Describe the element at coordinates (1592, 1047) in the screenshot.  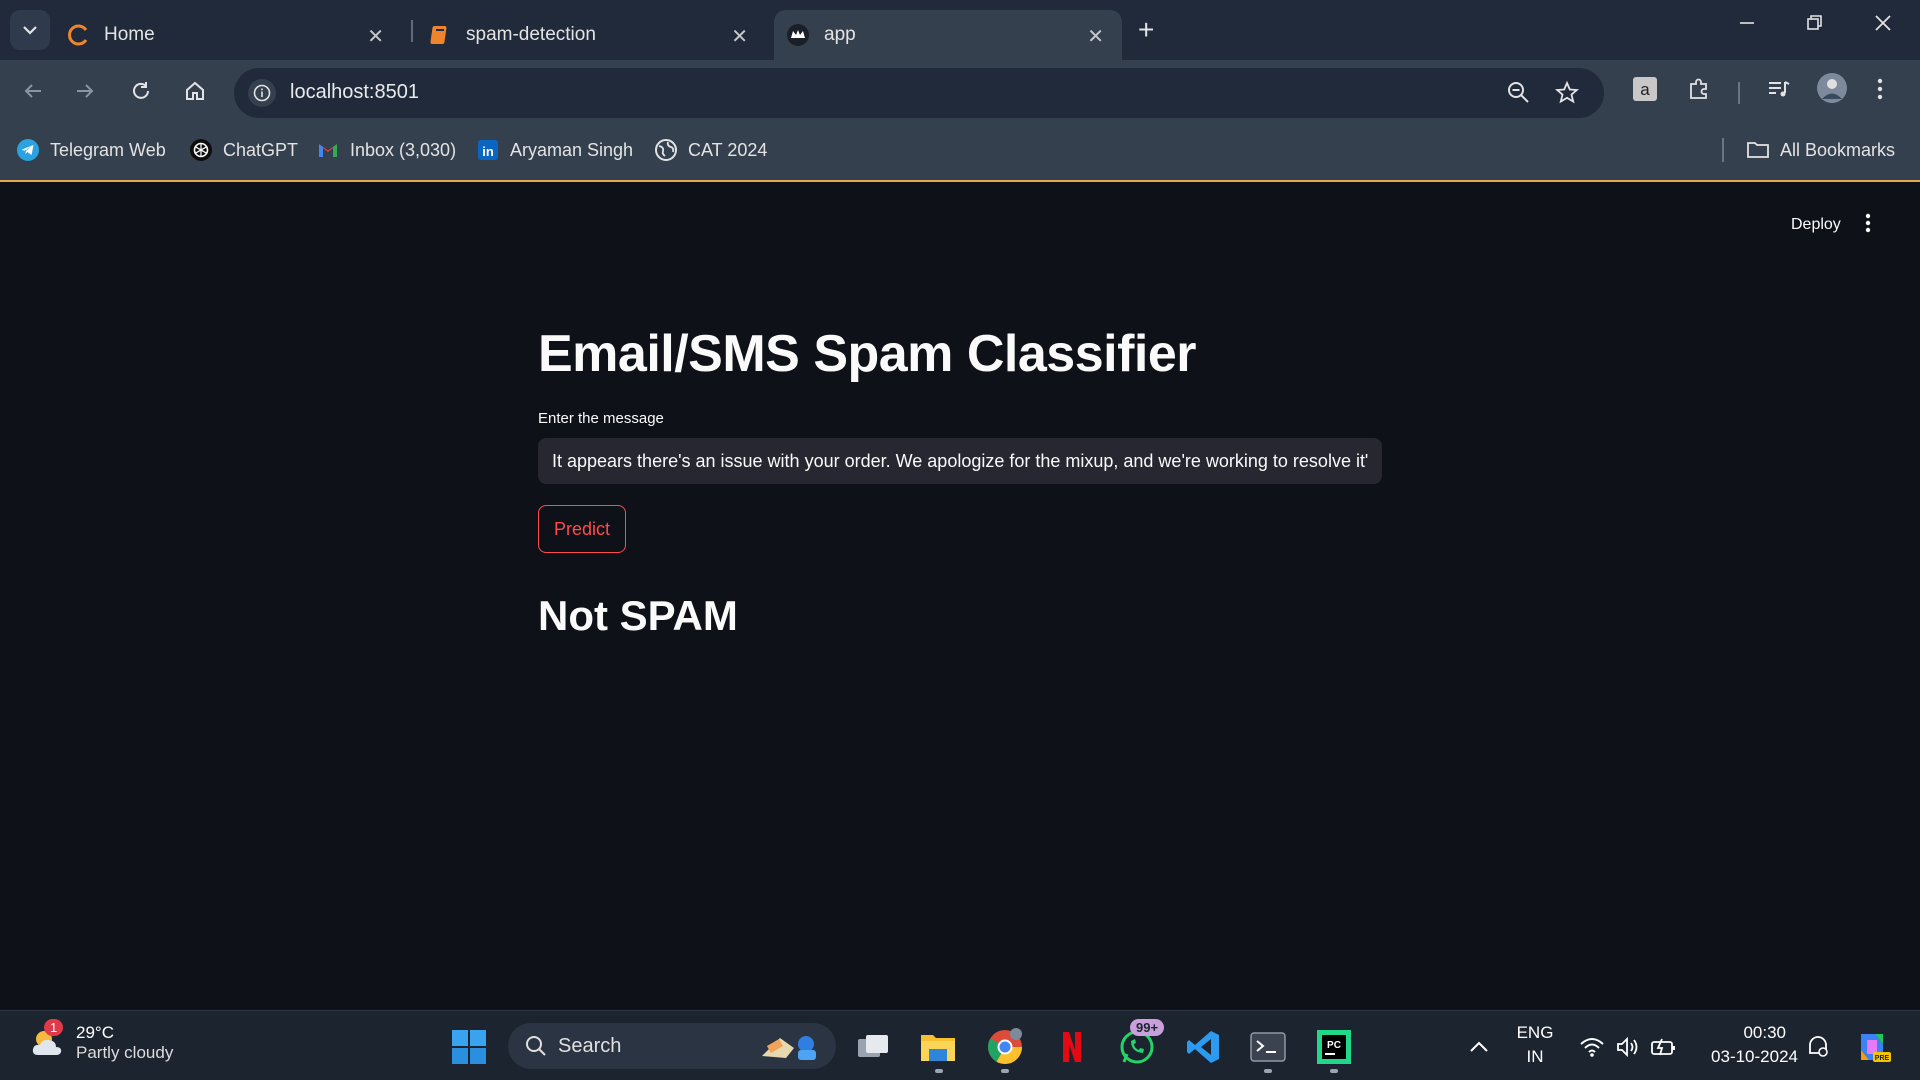
I see `wifi-icon` at that location.